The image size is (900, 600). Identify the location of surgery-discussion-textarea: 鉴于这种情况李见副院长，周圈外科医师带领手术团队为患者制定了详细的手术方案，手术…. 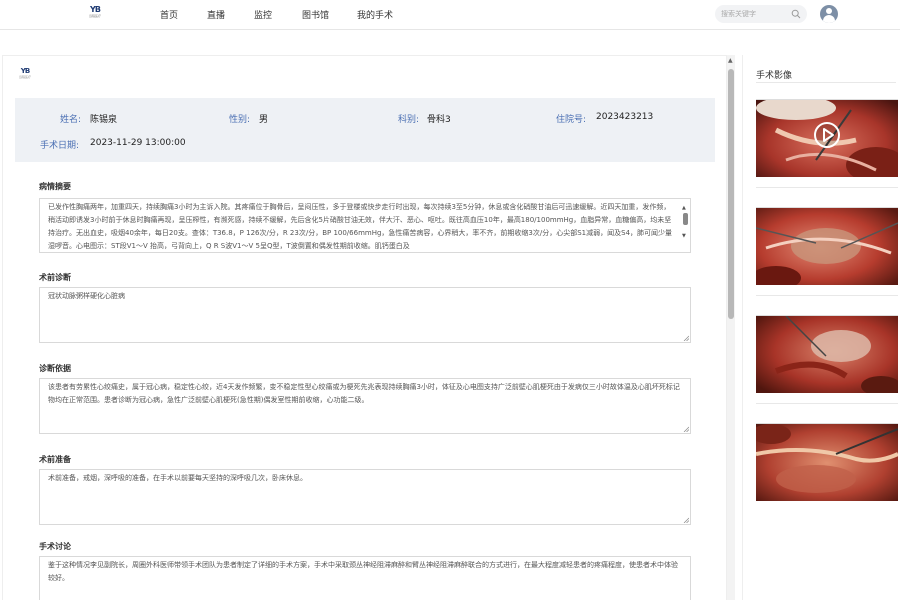
(365, 578).